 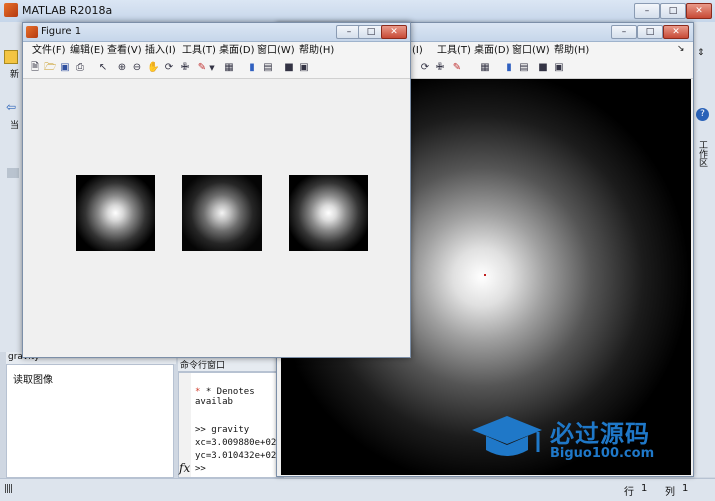 I want to click on toolstrip-new-icon, so click(x=11, y=57).